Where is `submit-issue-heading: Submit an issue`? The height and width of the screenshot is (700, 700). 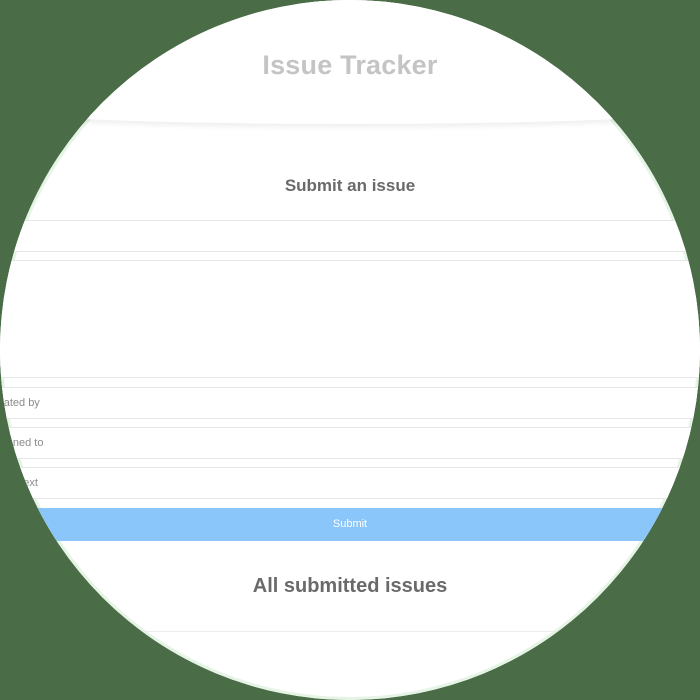
submit-issue-heading: Submit an issue is located at coordinates (350, 185).